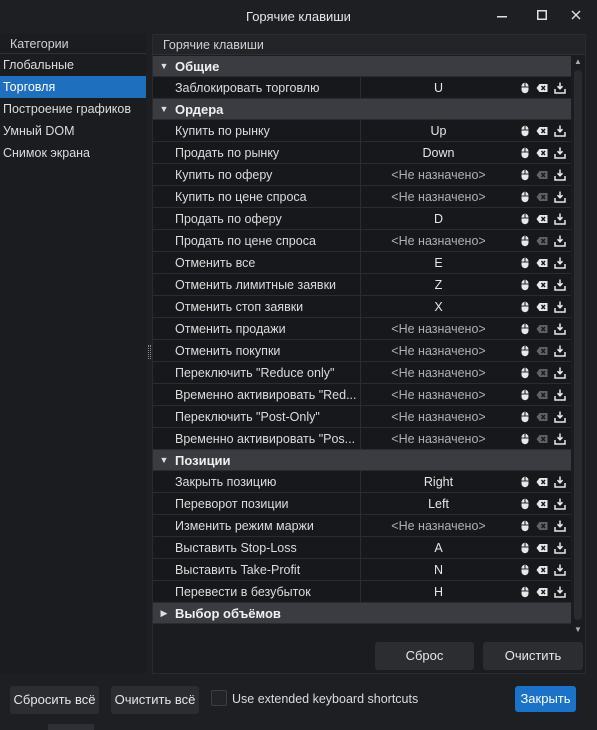 The image size is (597, 730). What do you see at coordinates (502, 15) in the screenshot?
I see `minimize-button` at bounding box center [502, 15].